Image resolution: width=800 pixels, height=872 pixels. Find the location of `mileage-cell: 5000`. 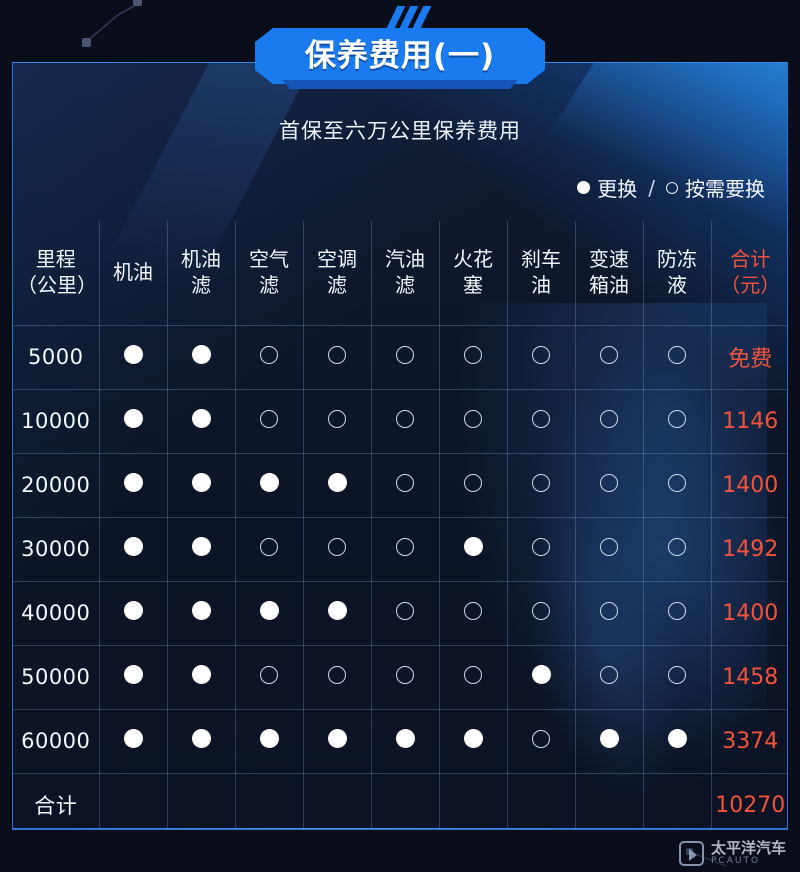

mileage-cell: 5000 is located at coordinates (56, 357).